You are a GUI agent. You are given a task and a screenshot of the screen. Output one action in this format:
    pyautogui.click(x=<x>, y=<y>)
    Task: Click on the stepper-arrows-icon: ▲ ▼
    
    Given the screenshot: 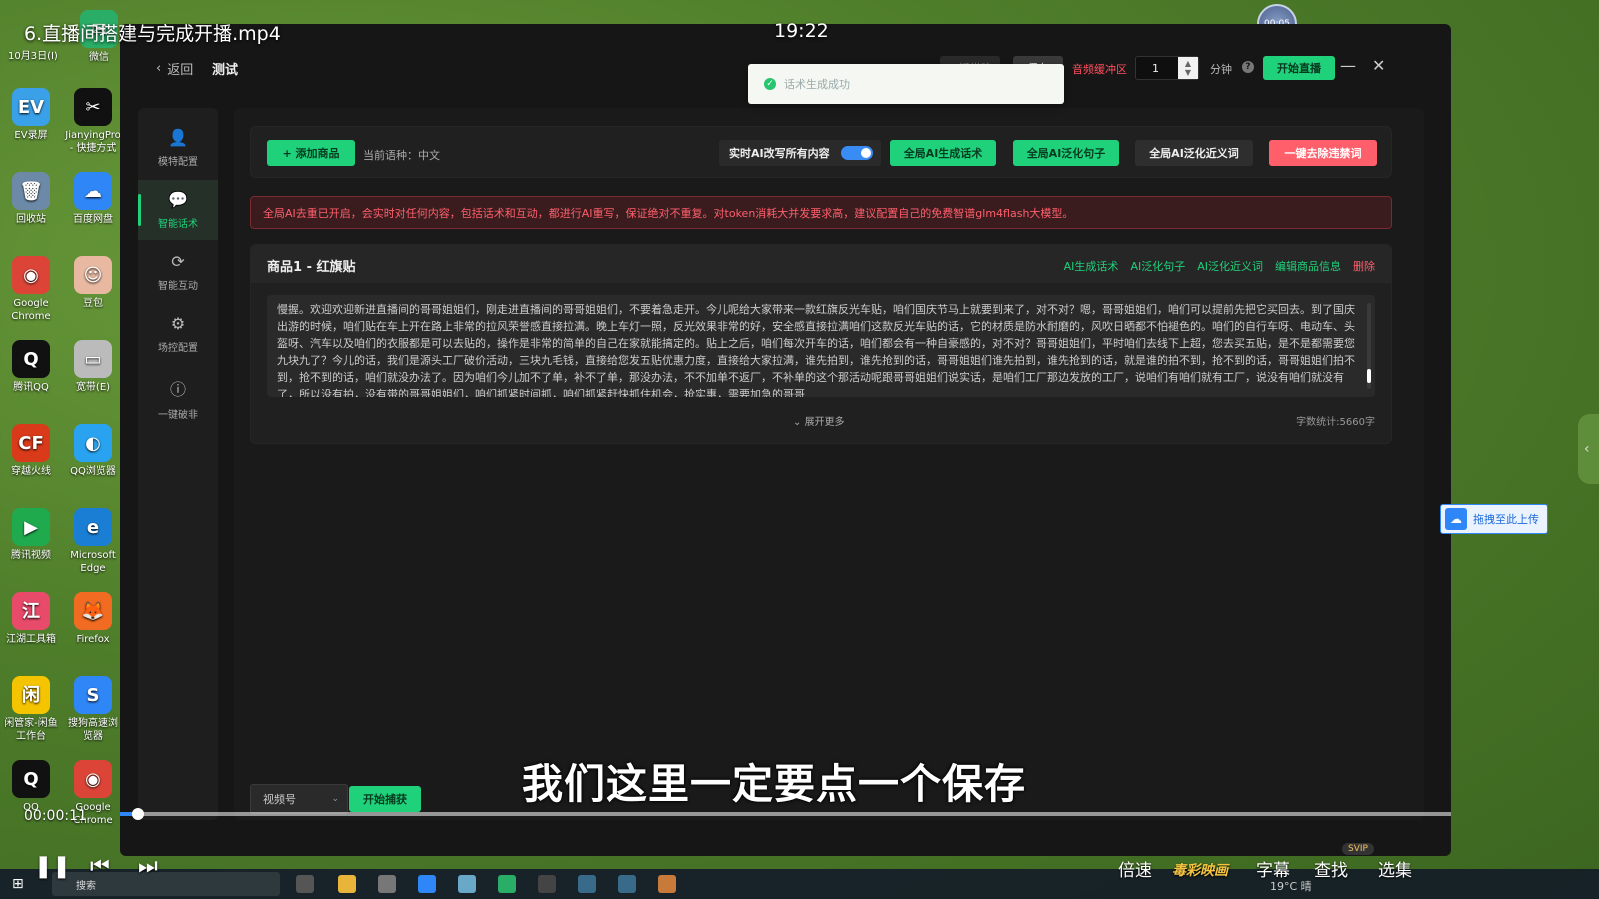 What is the action you would take?
    pyautogui.click(x=1188, y=68)
    